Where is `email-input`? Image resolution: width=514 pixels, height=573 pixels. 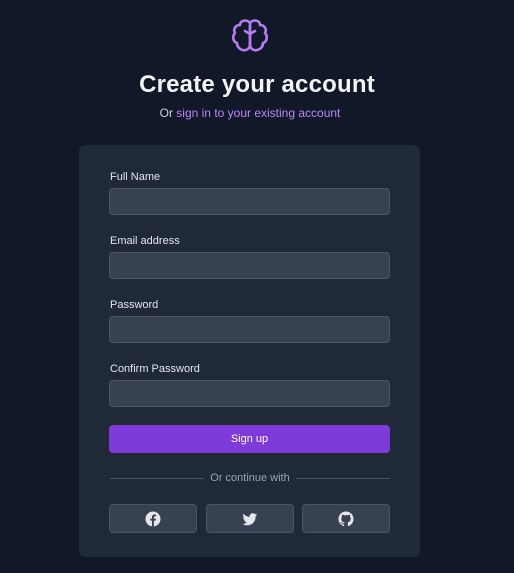
email-input is located at coordinates (249, 265).